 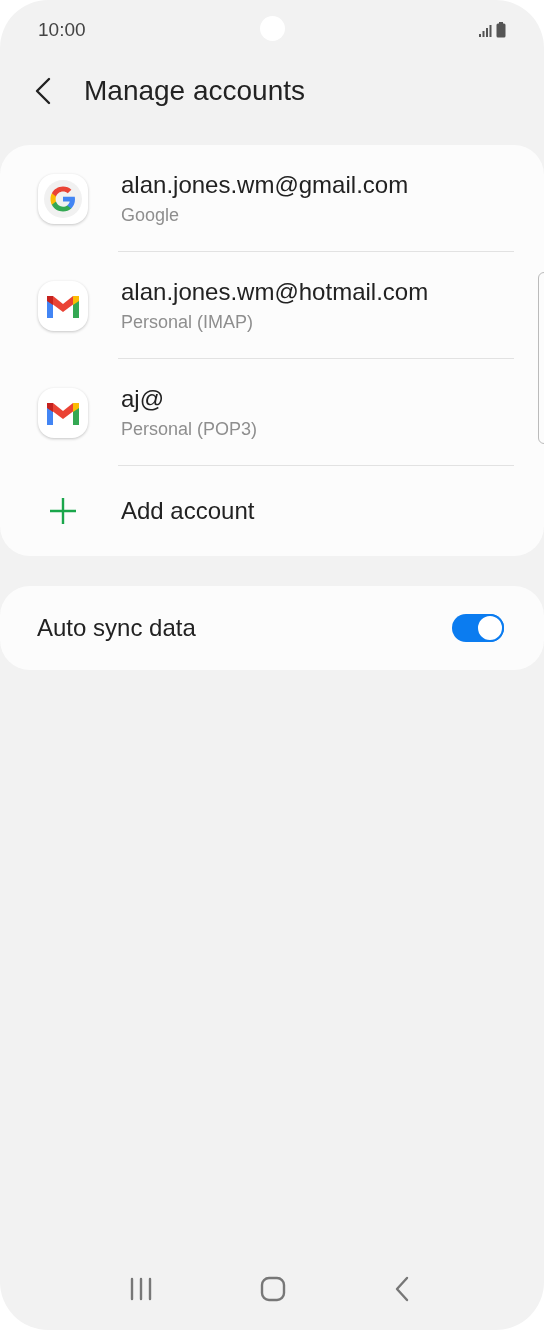 I want to click on signal-icon, so click(x=485, y=31).